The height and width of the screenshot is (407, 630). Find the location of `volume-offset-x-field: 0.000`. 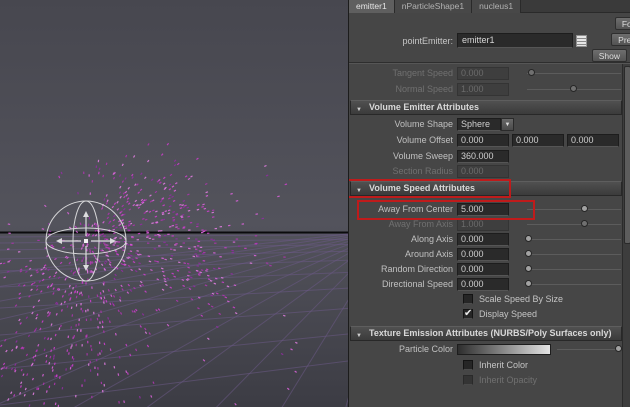

volume-offset-x-field: 0.000 is located at coordinates (483, 140).